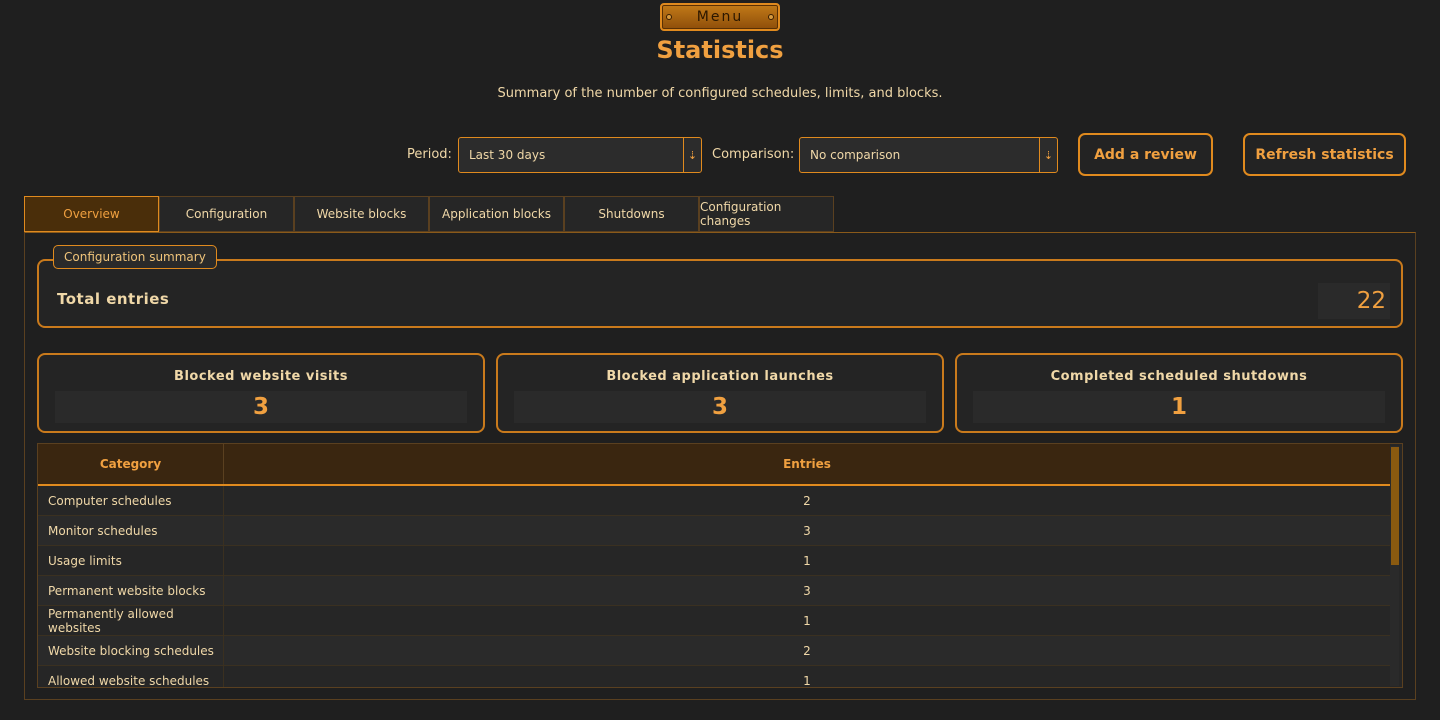 Image resolution: width=1440 pixels, height=720 pixels. What do you see at coordinates (496, 214) in the screenshot?
I see `tab-application-blocks: Application blocks` at bounding box center [496, 214].